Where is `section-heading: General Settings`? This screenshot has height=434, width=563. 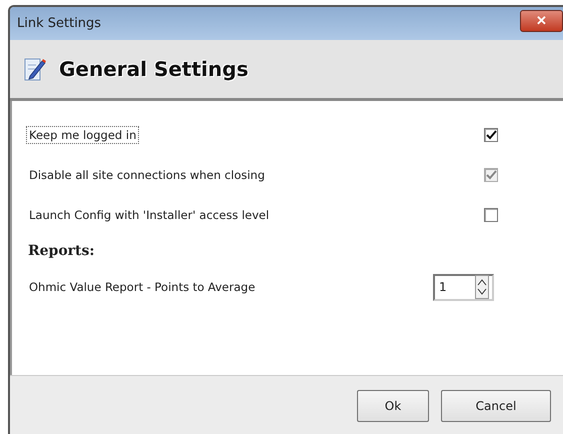 section-heading: General Settings is located at coordinates (153, 69).